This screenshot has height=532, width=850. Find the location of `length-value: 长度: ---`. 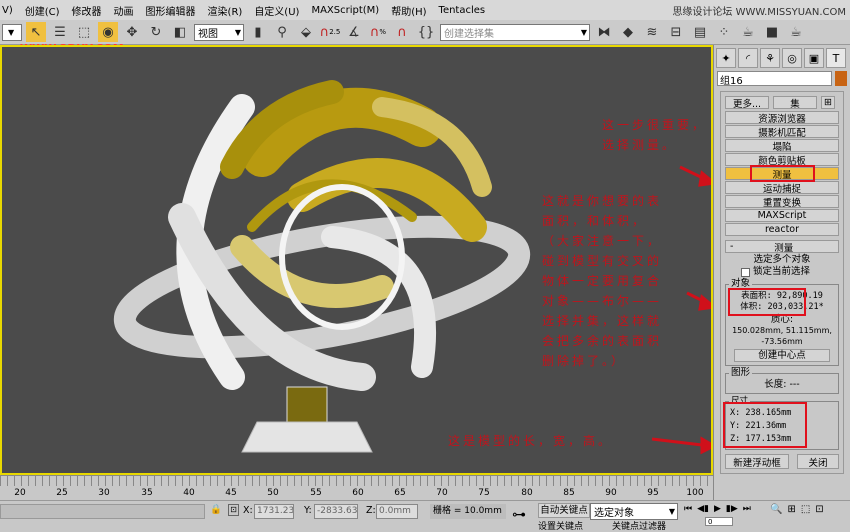

length-value: 长度: --- is located at coordinates (782, 384).